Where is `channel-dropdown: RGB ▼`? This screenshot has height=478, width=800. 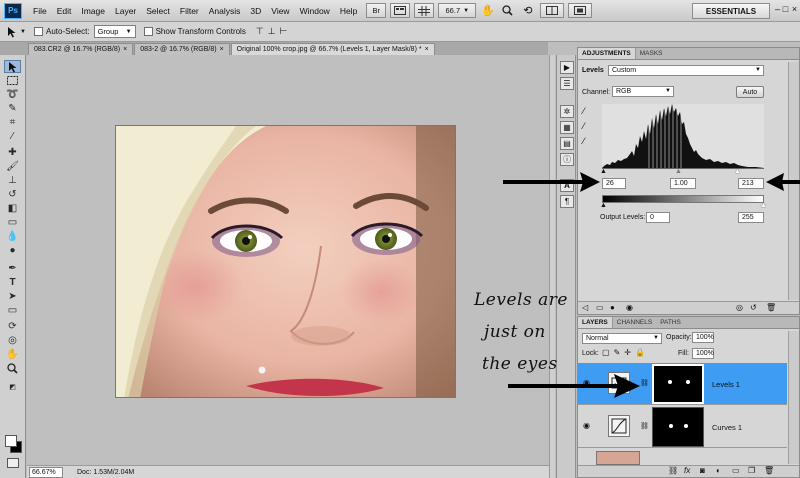 channel-dropdown: RGB ▼ is located at coordinates (643, 91).